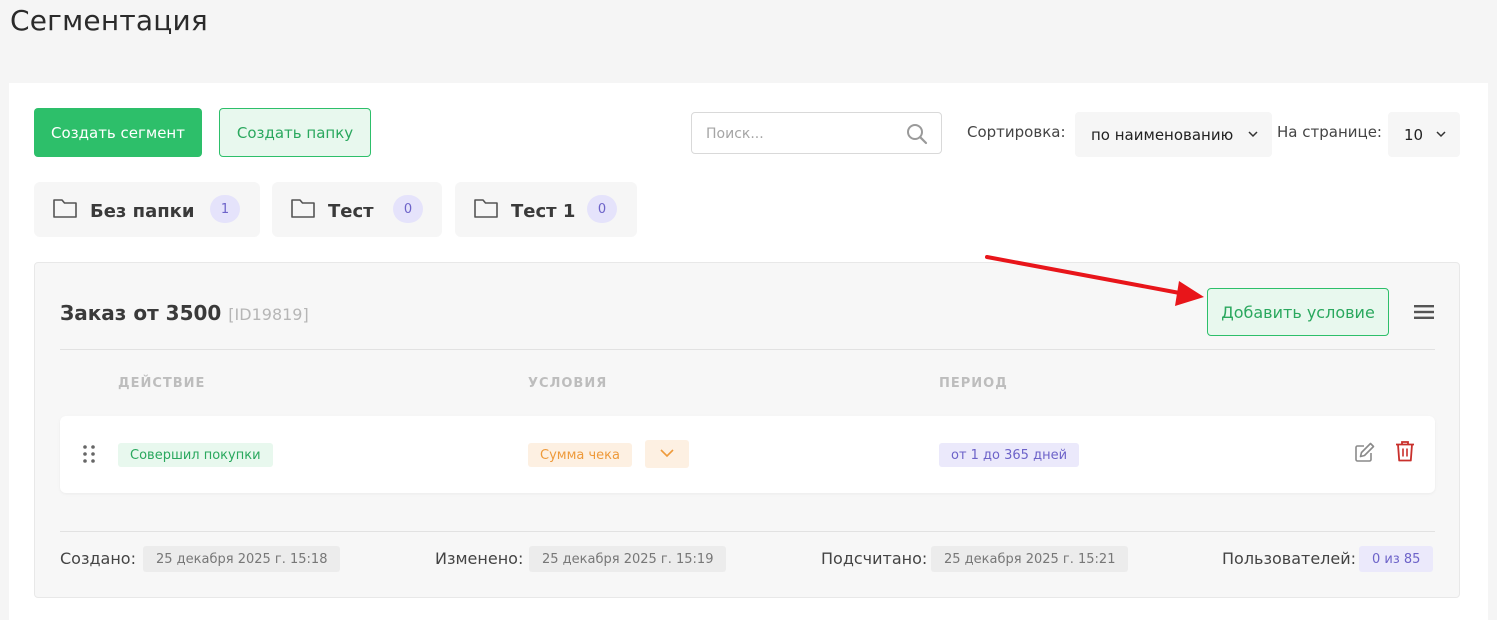 This screenshot has height=620, width=1497. I want to click on drag-handle-icon, so click(89, 454).